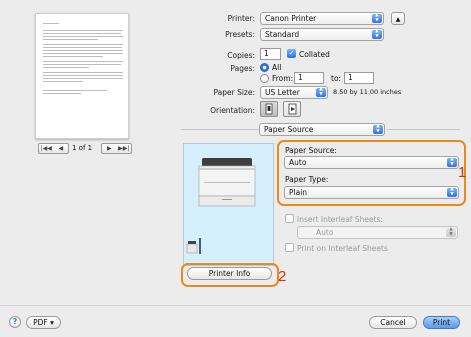 The height and width of the screenshot is (337, 471). Describe the element at coordinates (423, 129) in the screenshot. I see `divider-right` at that location.